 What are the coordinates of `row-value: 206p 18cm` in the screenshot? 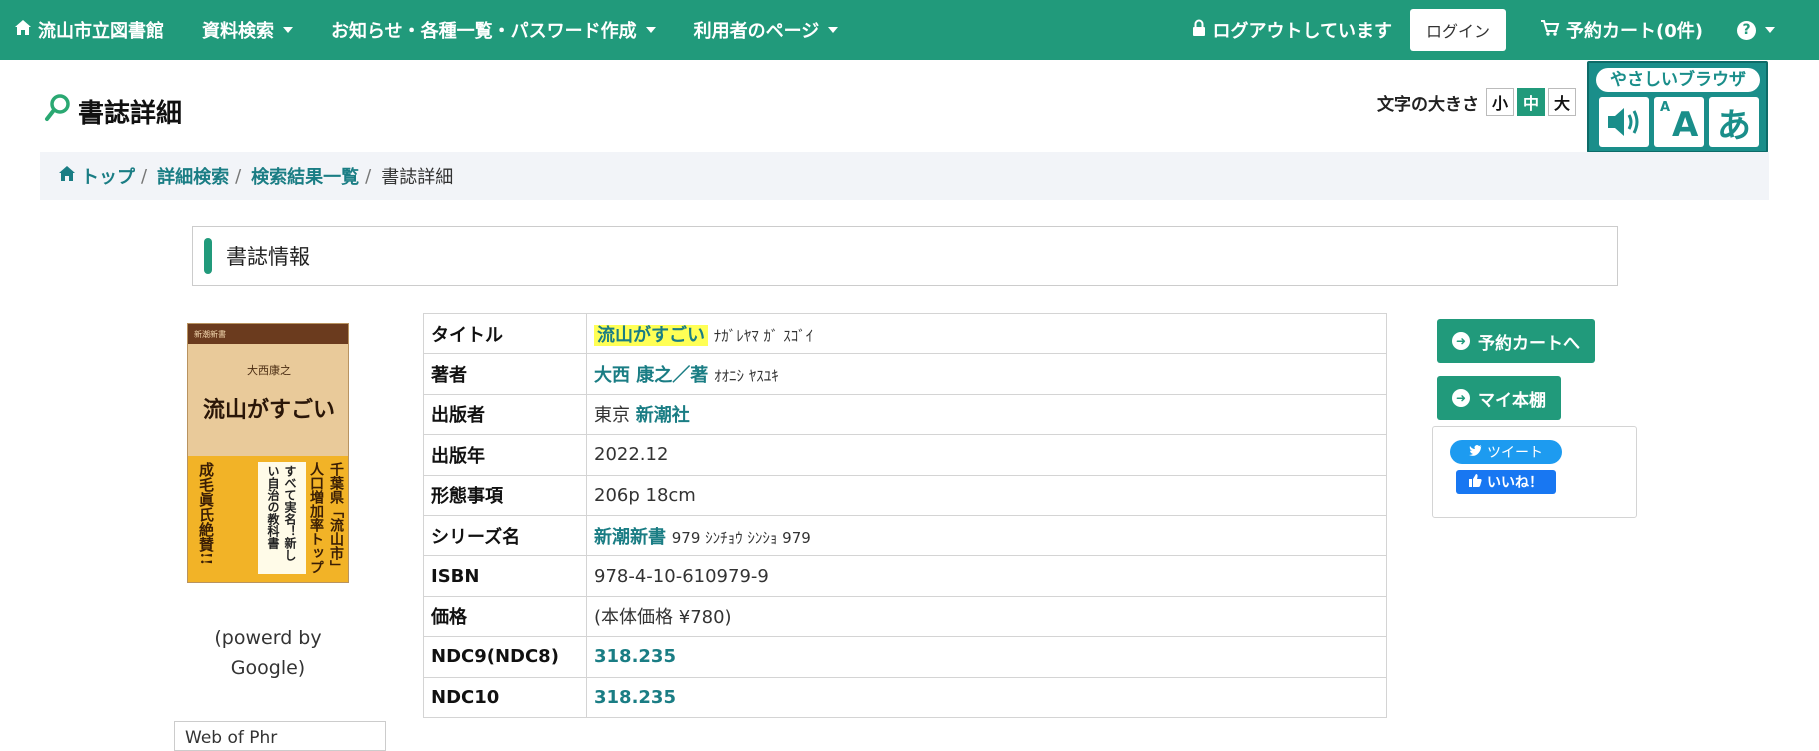 It's located at (986, 495).